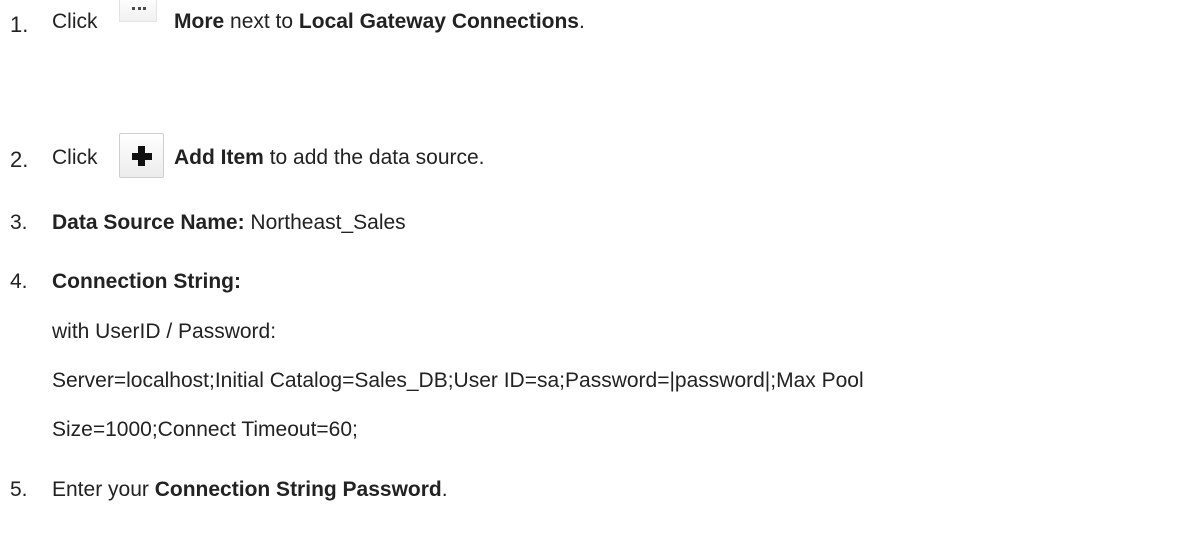 The height and width of the screenshot is (533, 1188). Describe the element at coordinates (328, 222) in the screenshot. I see `data-source-name-value: Northeast_Sales` at that location.